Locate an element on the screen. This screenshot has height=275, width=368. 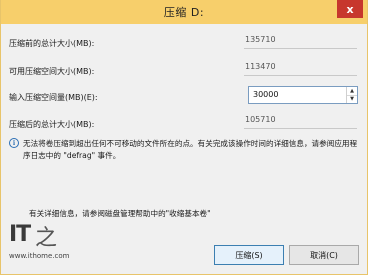
arrow-up-icon: ▲ is located at coordinates (352, 91).